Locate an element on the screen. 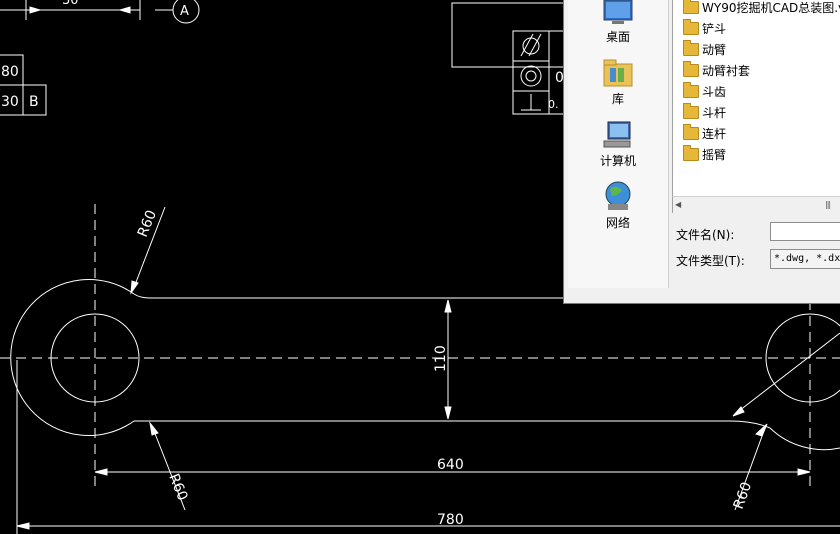  file-item-0: WY90挖掘机CAD总装图.v is located at coordinates (761, 8).